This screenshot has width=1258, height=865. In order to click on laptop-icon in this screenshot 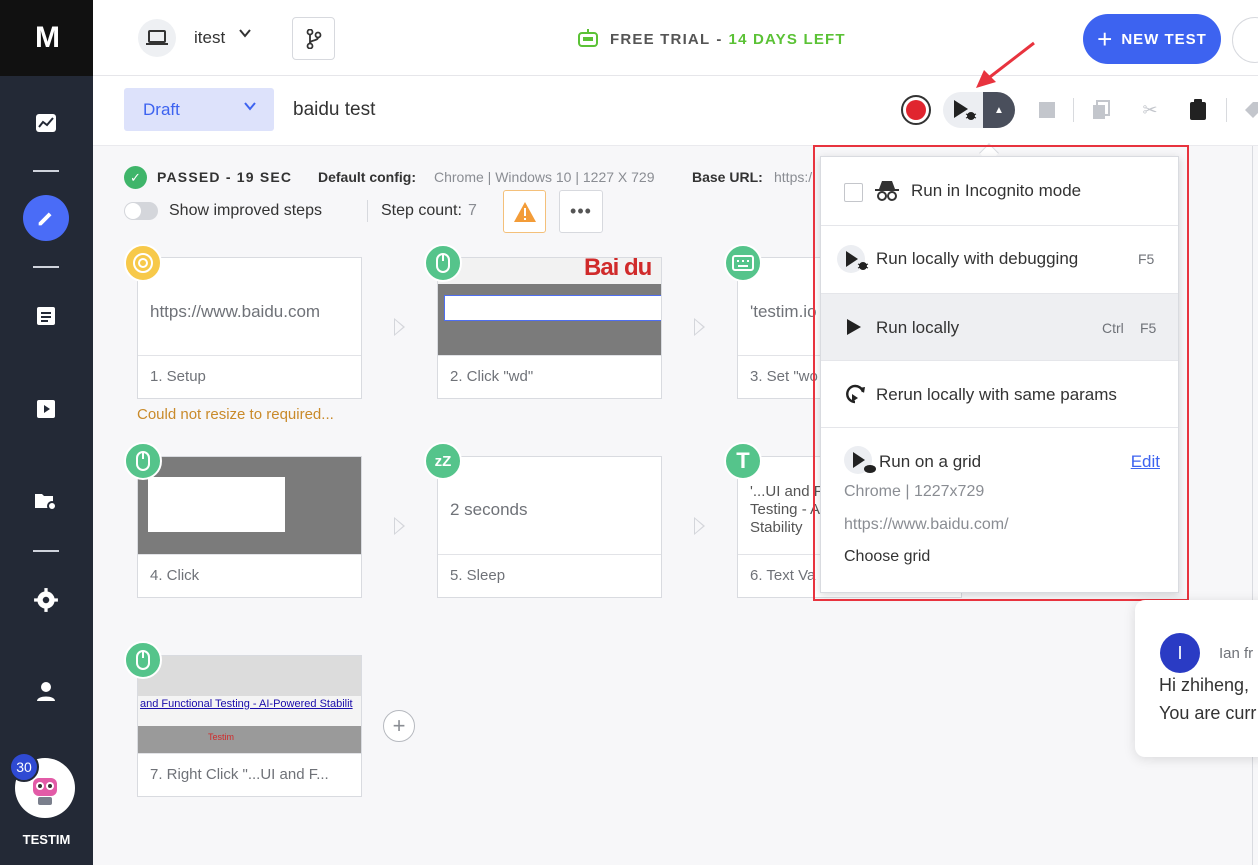, I will do `click(157, 38)`.